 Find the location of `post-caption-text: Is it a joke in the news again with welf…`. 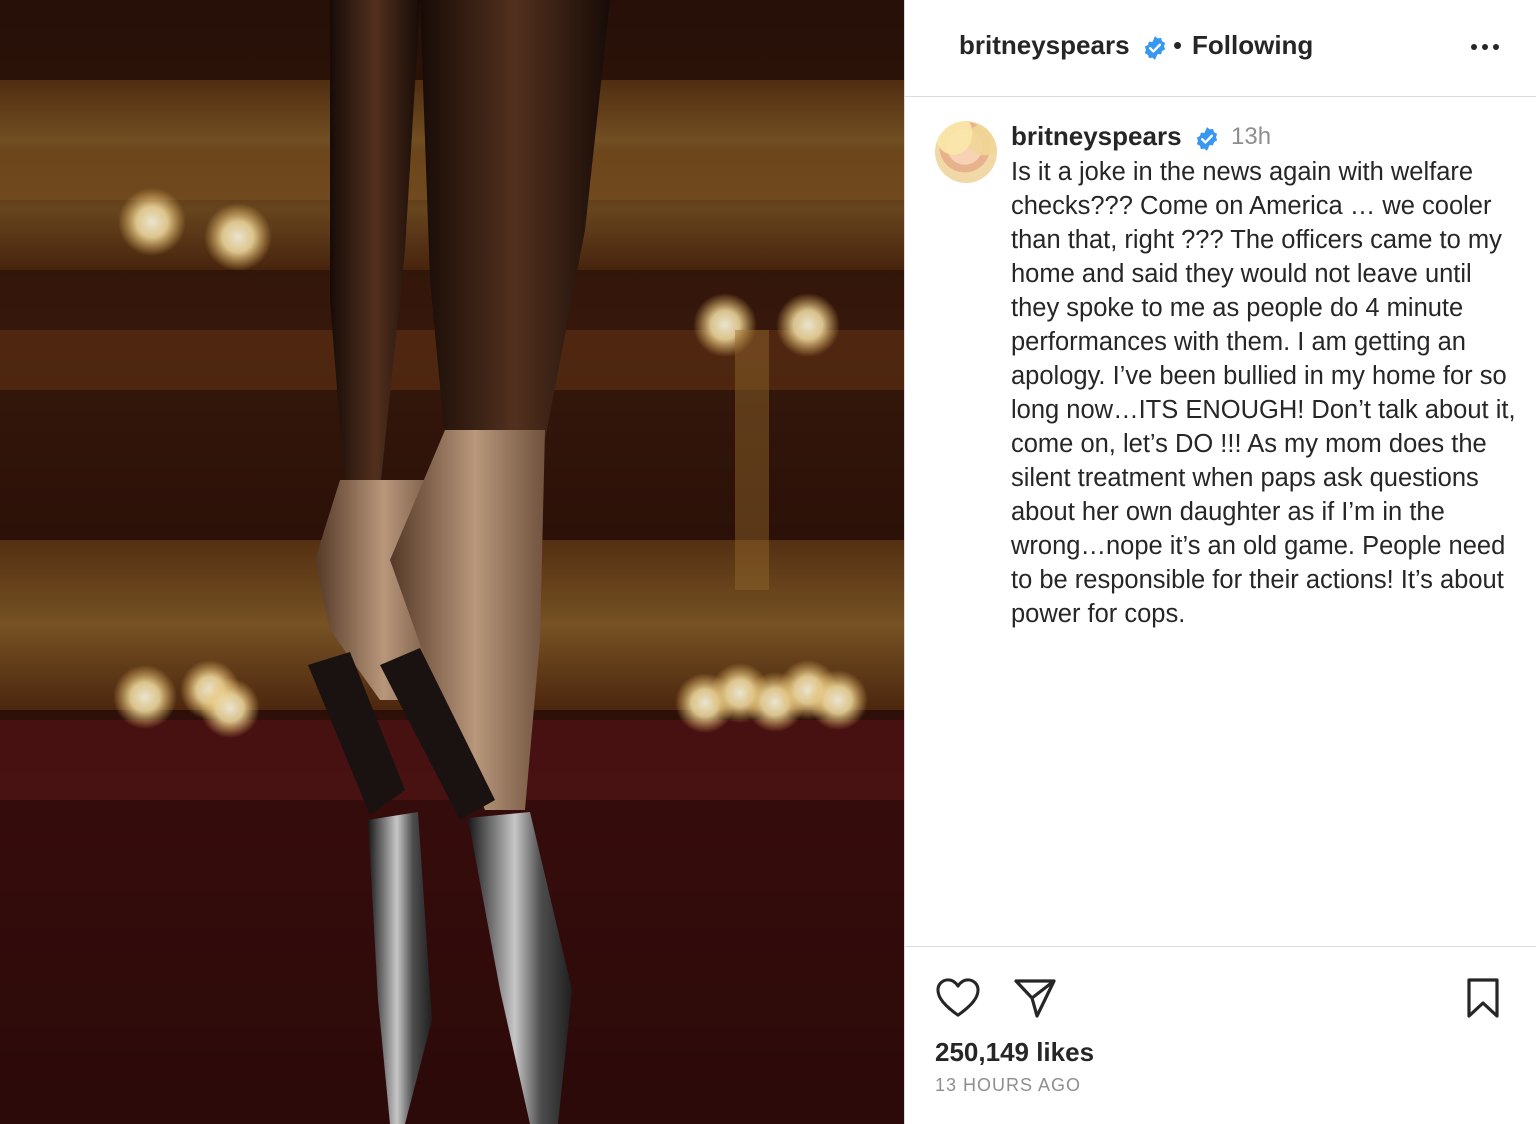

post-caption-text: Is it a joke in the news again with welf… is located at coordinates (1263, 393).